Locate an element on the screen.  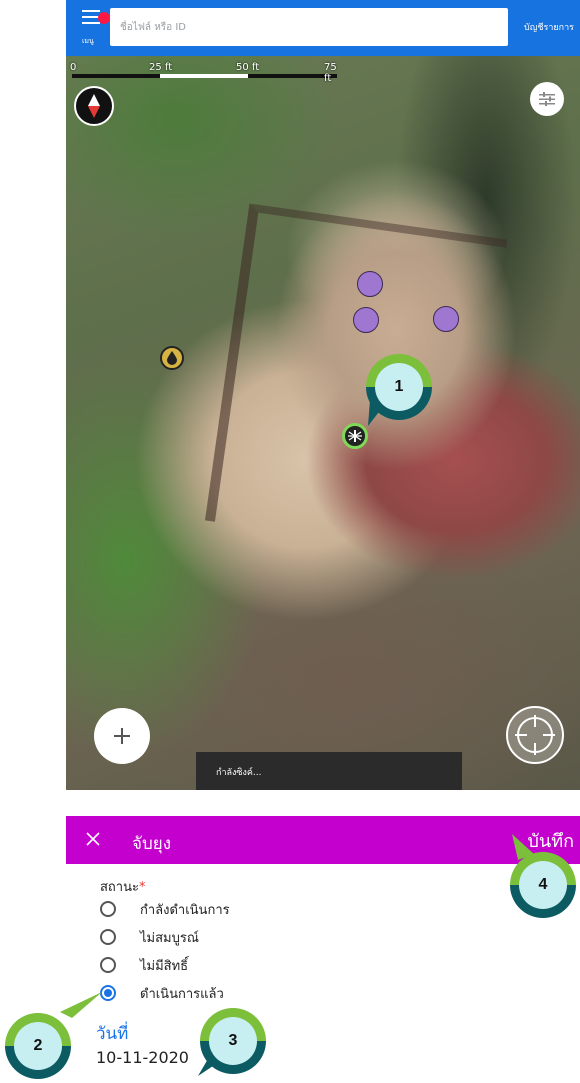
hamburger-icon-line is located at coordinates (91, 23).